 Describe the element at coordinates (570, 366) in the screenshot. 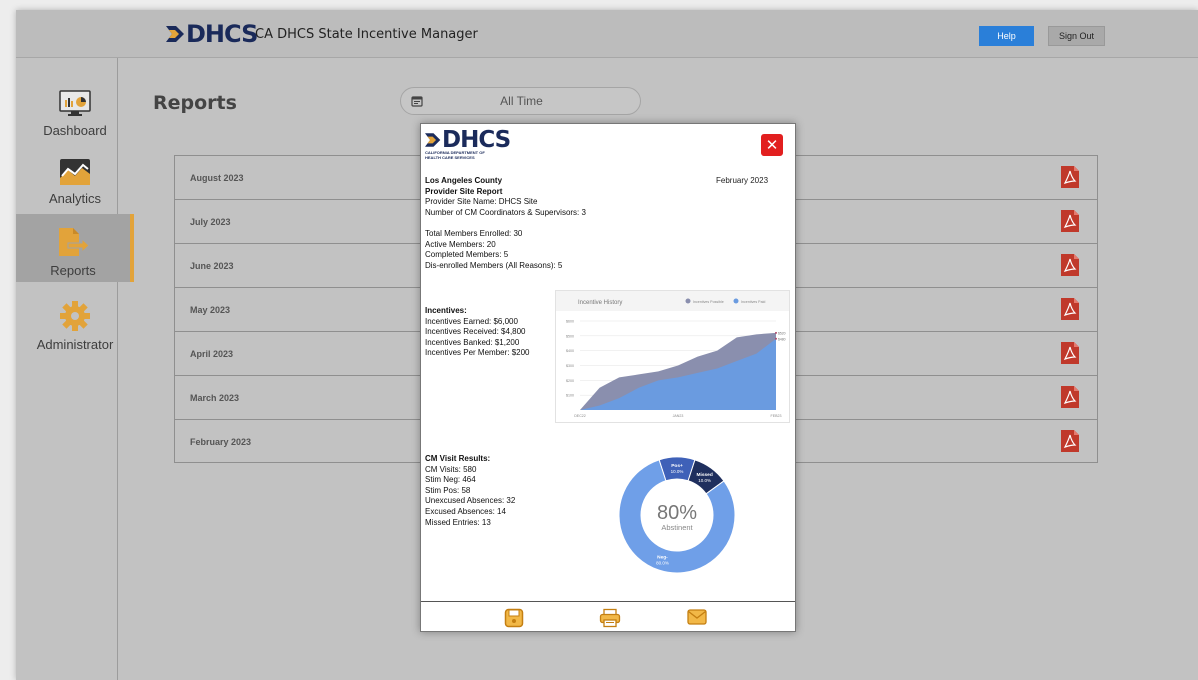

I see `y-tick-label: $300` at that location.